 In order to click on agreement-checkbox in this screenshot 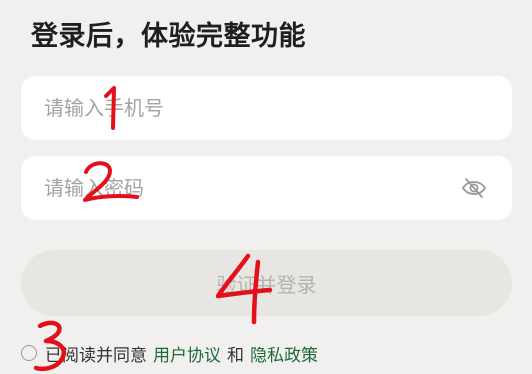, I will do `click(29, 353)`.